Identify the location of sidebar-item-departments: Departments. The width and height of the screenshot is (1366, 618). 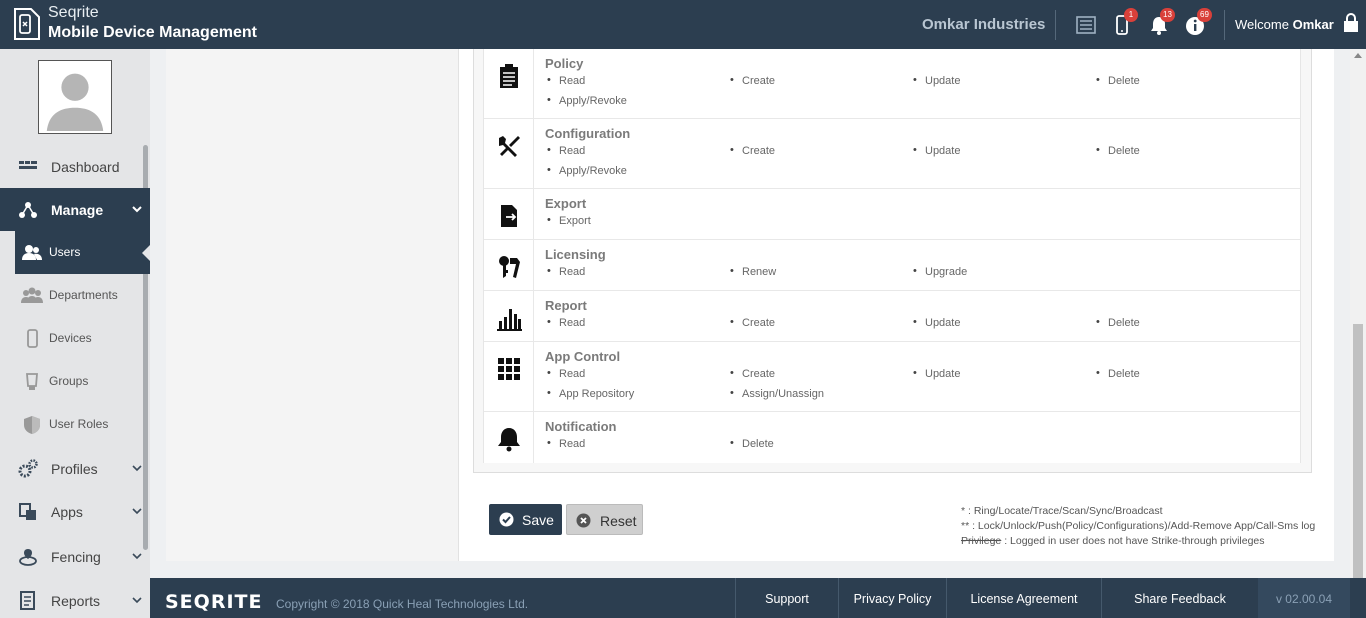
(82, 295).